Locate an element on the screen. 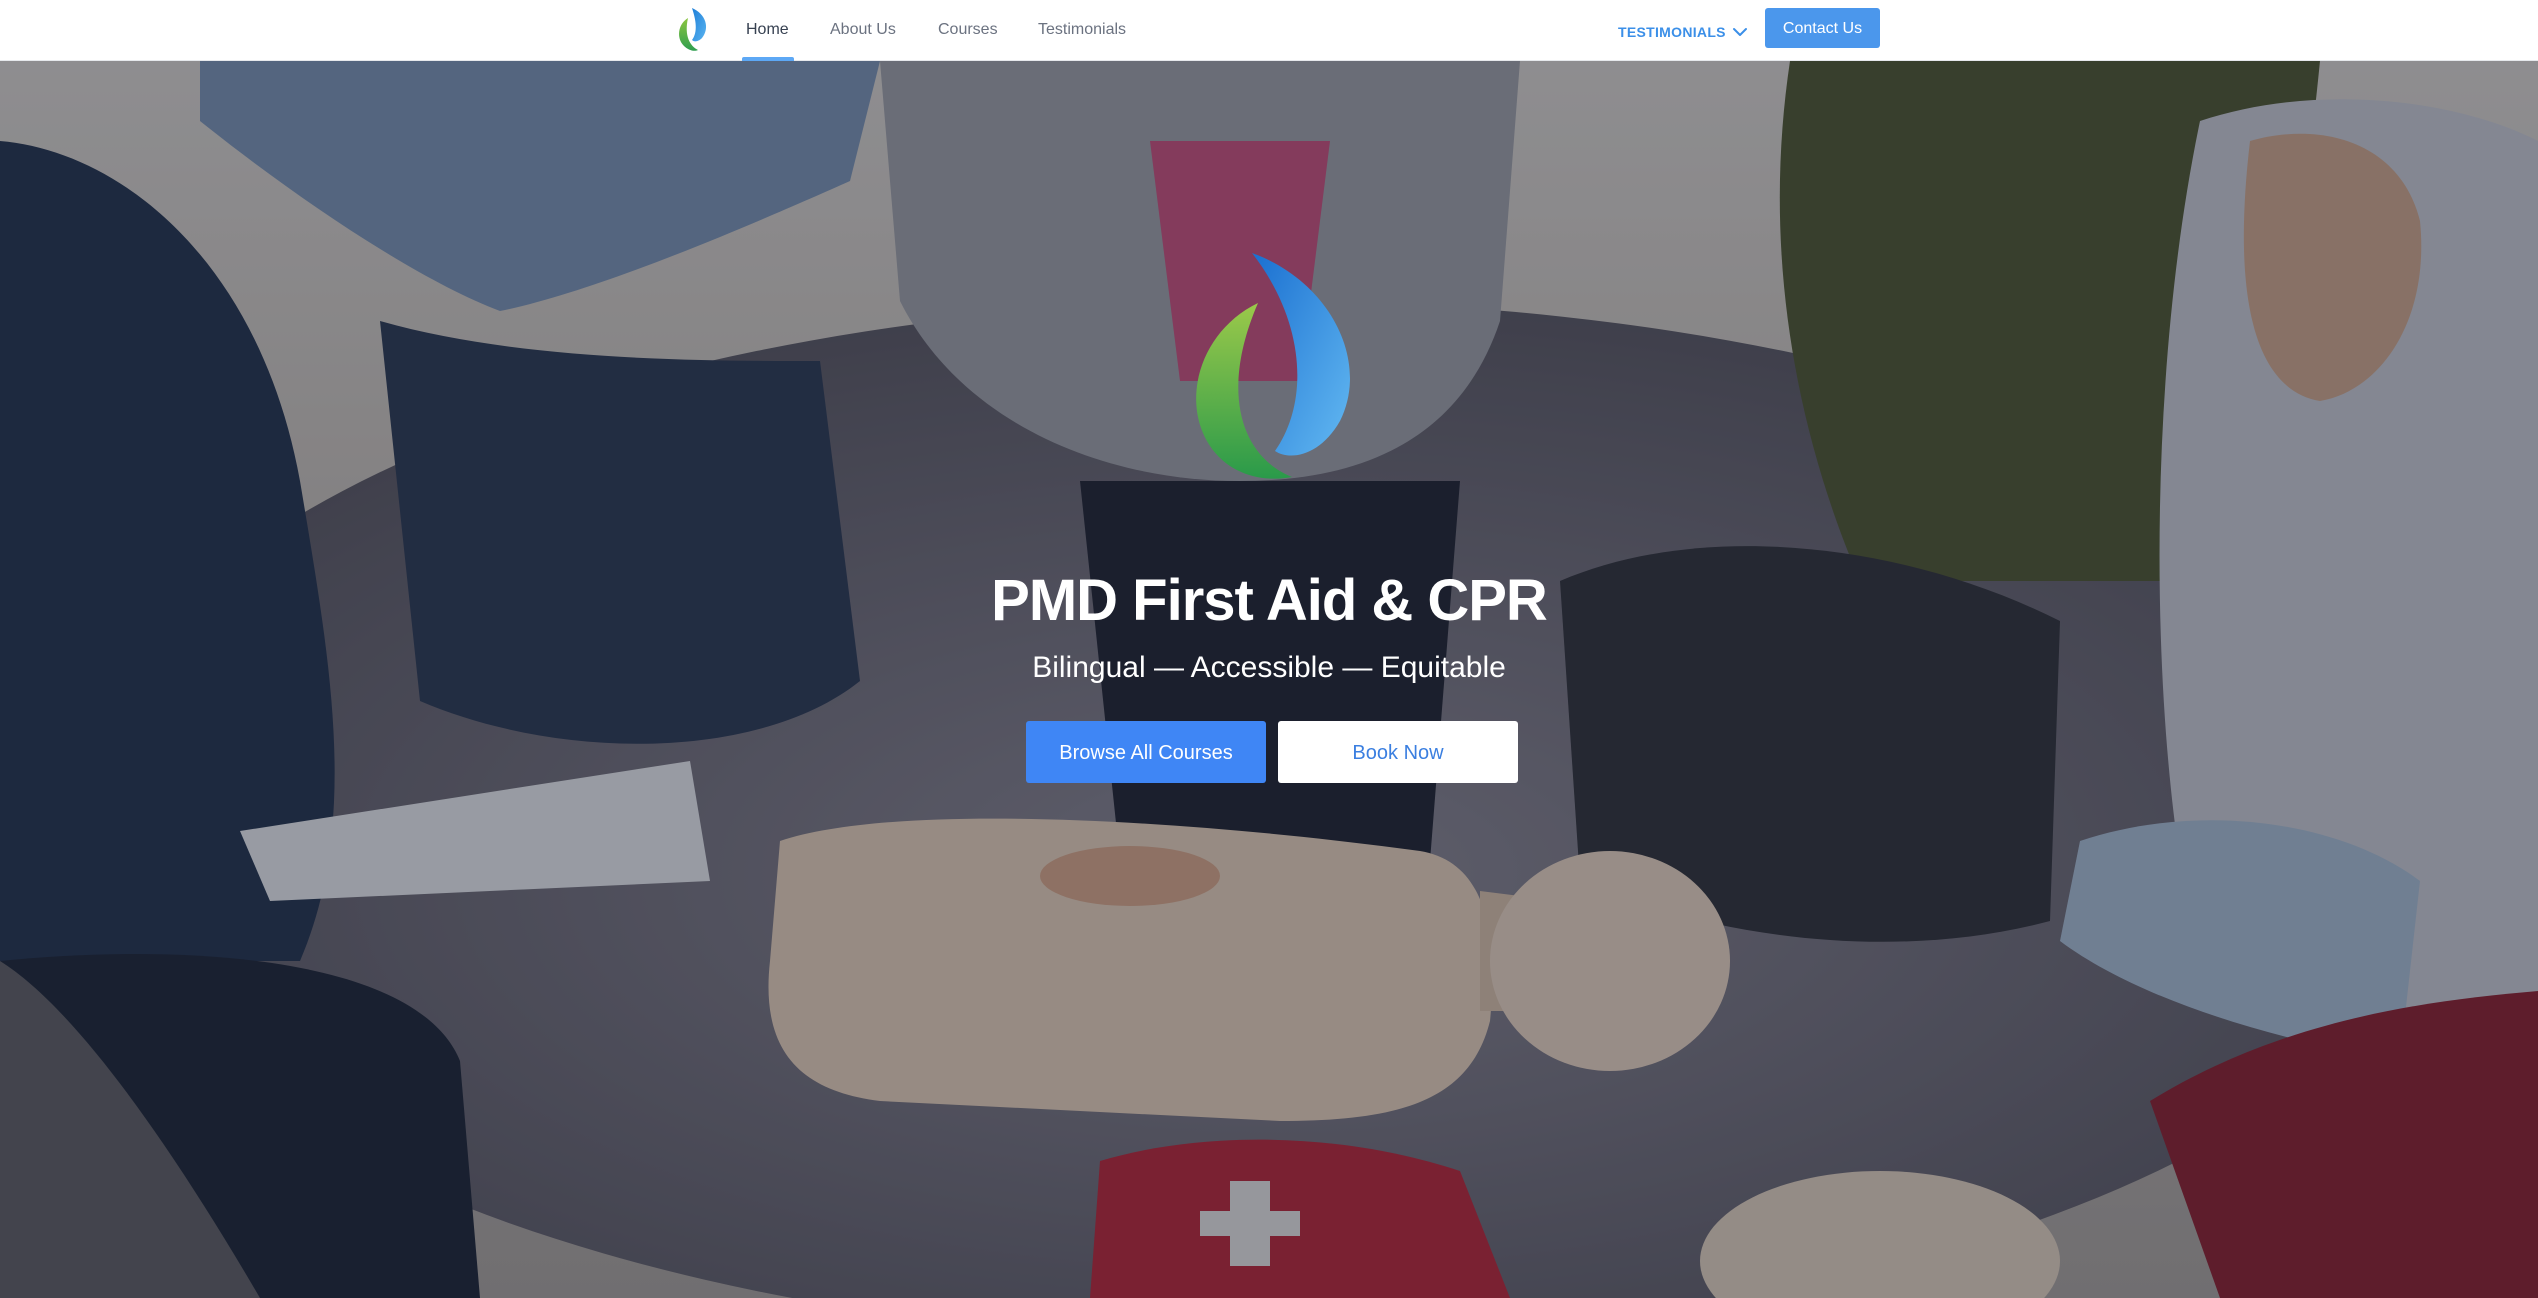 The image size is (2538, 1298). book-now-button: Book Now is located at coordinates (1398, 752).